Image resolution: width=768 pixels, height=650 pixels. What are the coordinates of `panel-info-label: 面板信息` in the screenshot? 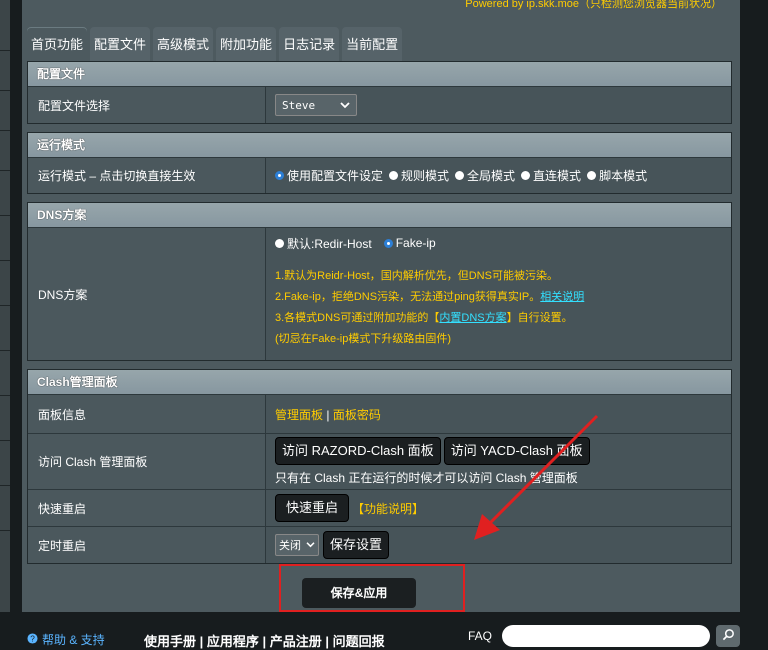 It's located at (147, 414).